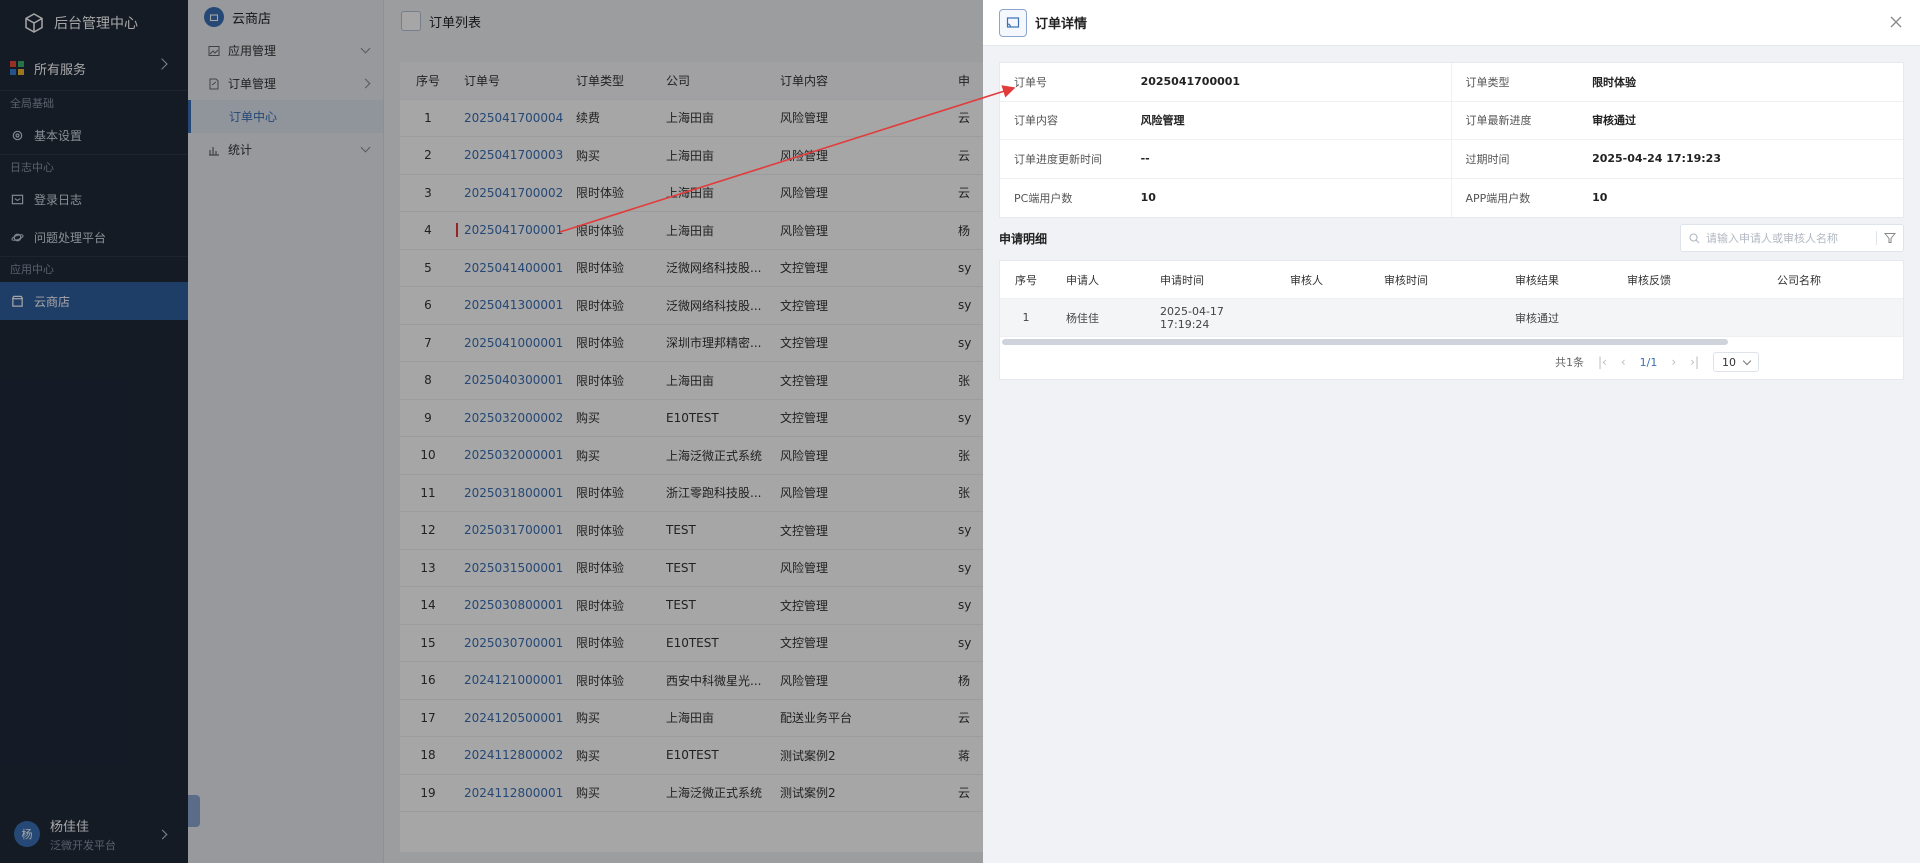 The height and width of the screenshot is (863, 1920). What do you see at coordinates (1498, 121) in the screenshot?
I see `info-label: 订单最新进度` at bounding box center [1498, 121].